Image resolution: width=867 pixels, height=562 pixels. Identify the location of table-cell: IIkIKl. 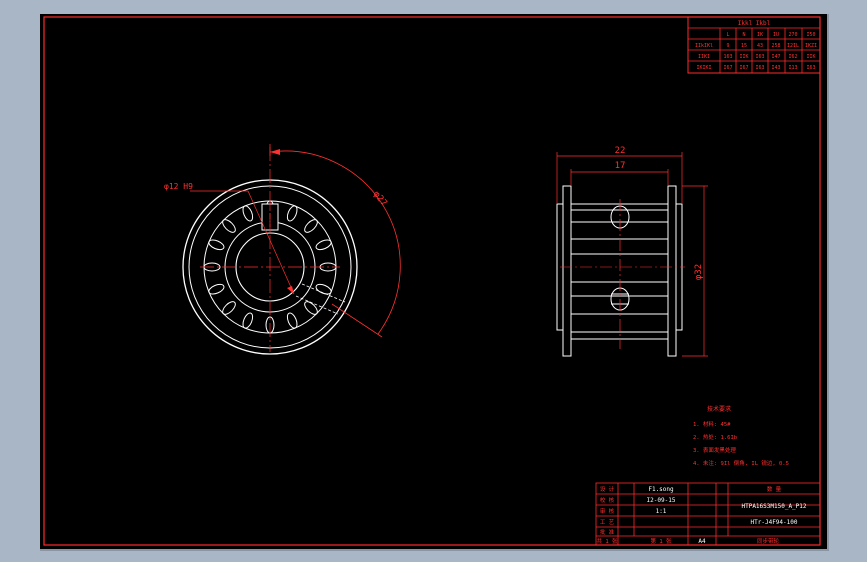
(704, 46).